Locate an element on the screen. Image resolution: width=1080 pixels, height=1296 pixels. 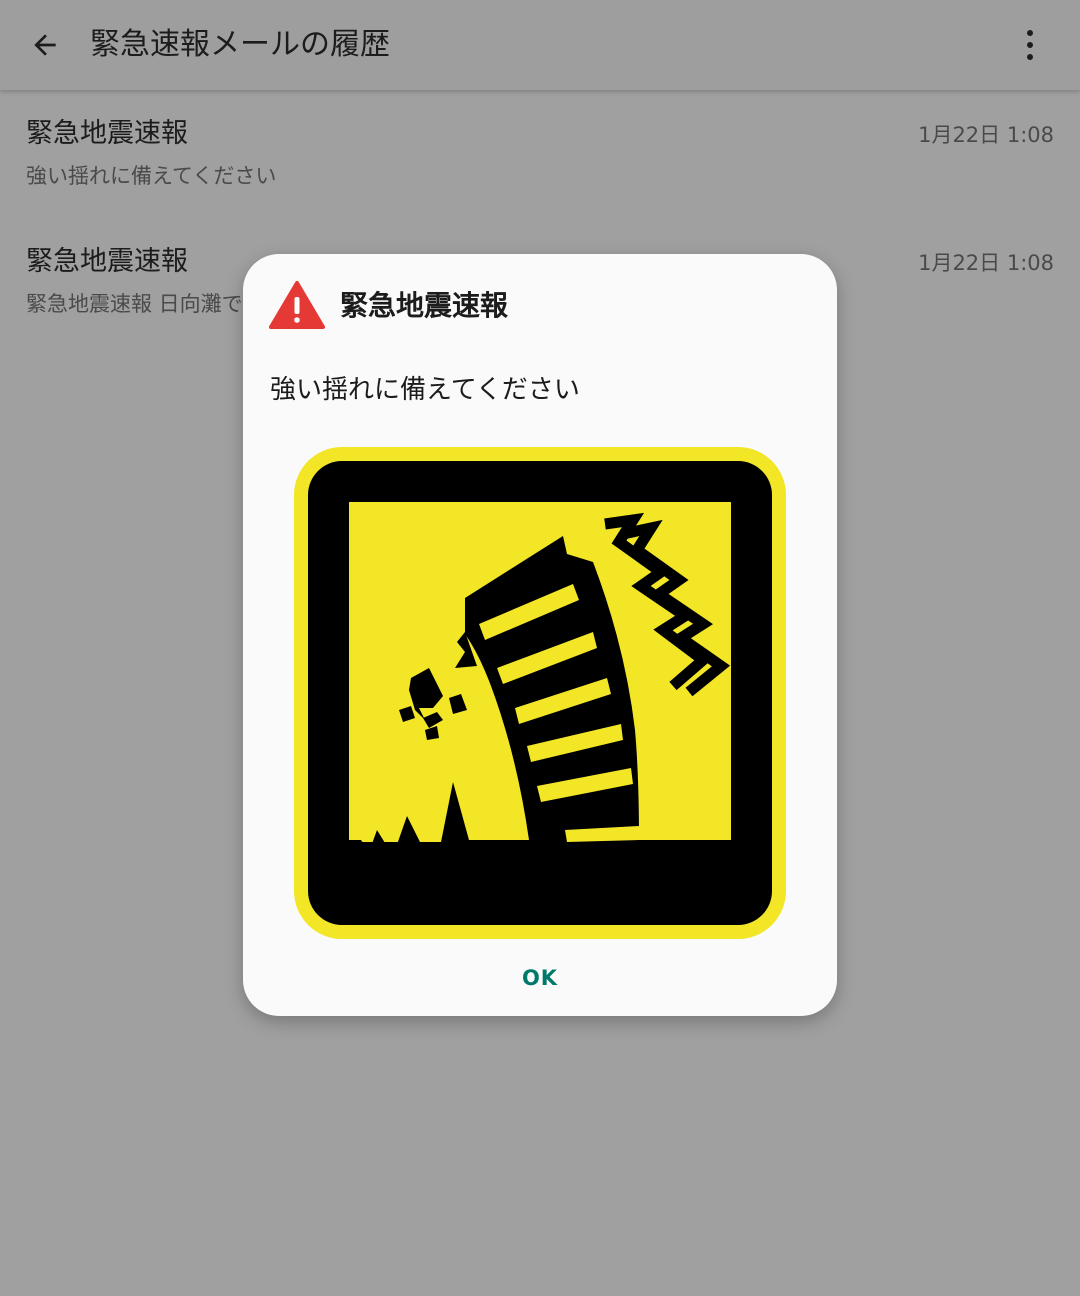
warning-icon is located at coordinates (297, 305).